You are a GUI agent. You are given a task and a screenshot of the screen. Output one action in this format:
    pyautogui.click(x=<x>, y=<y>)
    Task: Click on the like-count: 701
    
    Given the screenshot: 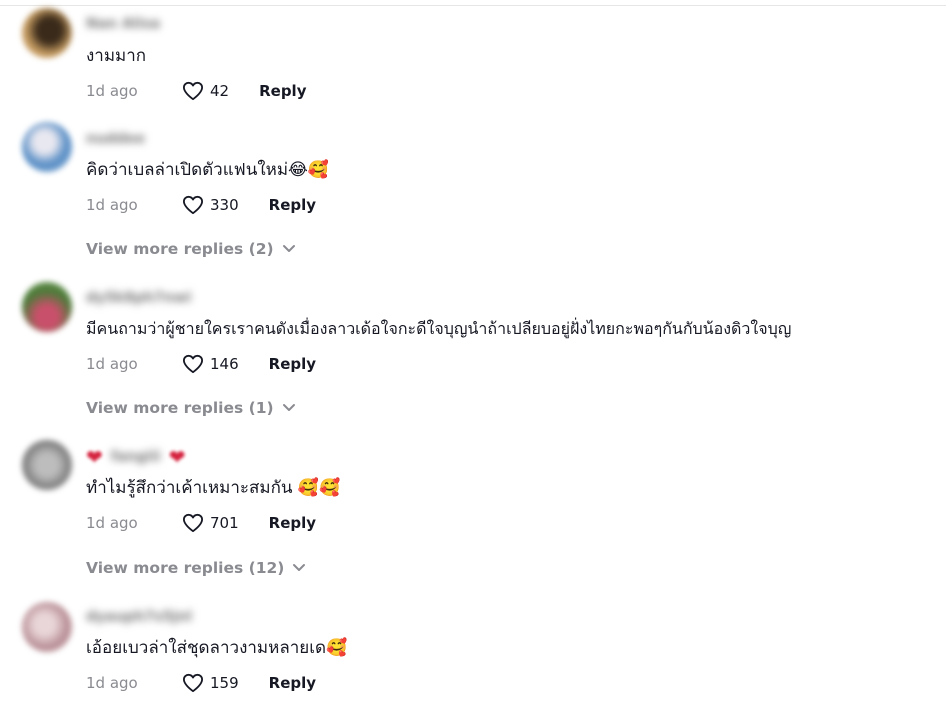 What is the action you would take?
    pyautogui.click(x=224, y=523)
    